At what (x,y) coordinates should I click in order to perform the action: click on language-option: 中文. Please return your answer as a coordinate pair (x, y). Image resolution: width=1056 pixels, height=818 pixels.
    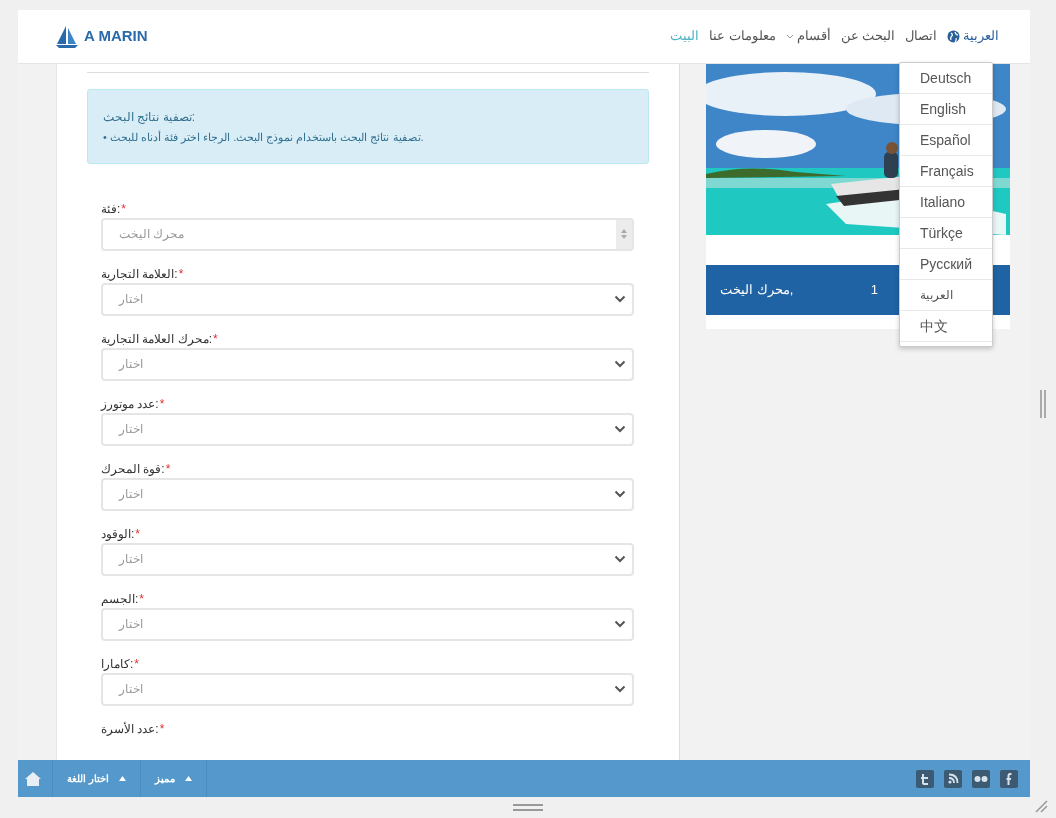
    Looking at the image, I should click on (946, 326).